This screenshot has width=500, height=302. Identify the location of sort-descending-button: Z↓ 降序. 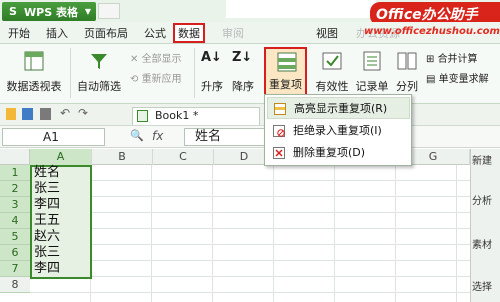
(243, 73).